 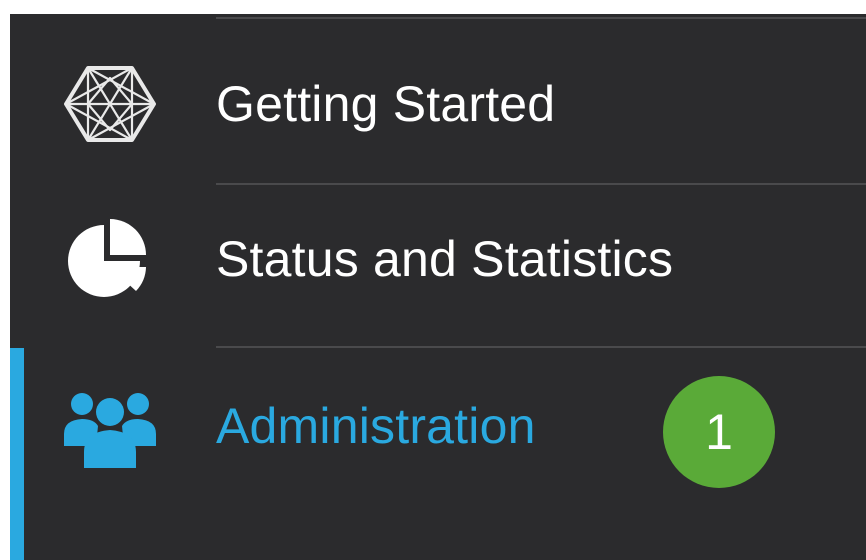 I want to click on users-icon, so click(x=110, y=430).